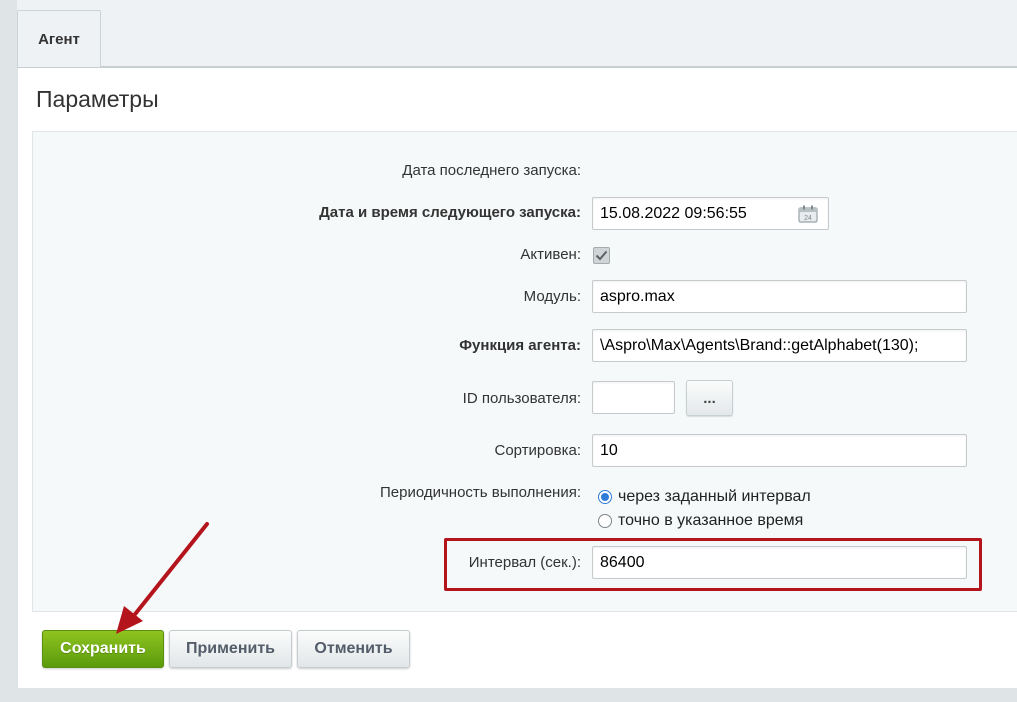 The height and width of the screenshot is (702, 1017). Describe the element at coordinates (550, 254) in the screenshot. I see `active-label: Активен:` at that location.